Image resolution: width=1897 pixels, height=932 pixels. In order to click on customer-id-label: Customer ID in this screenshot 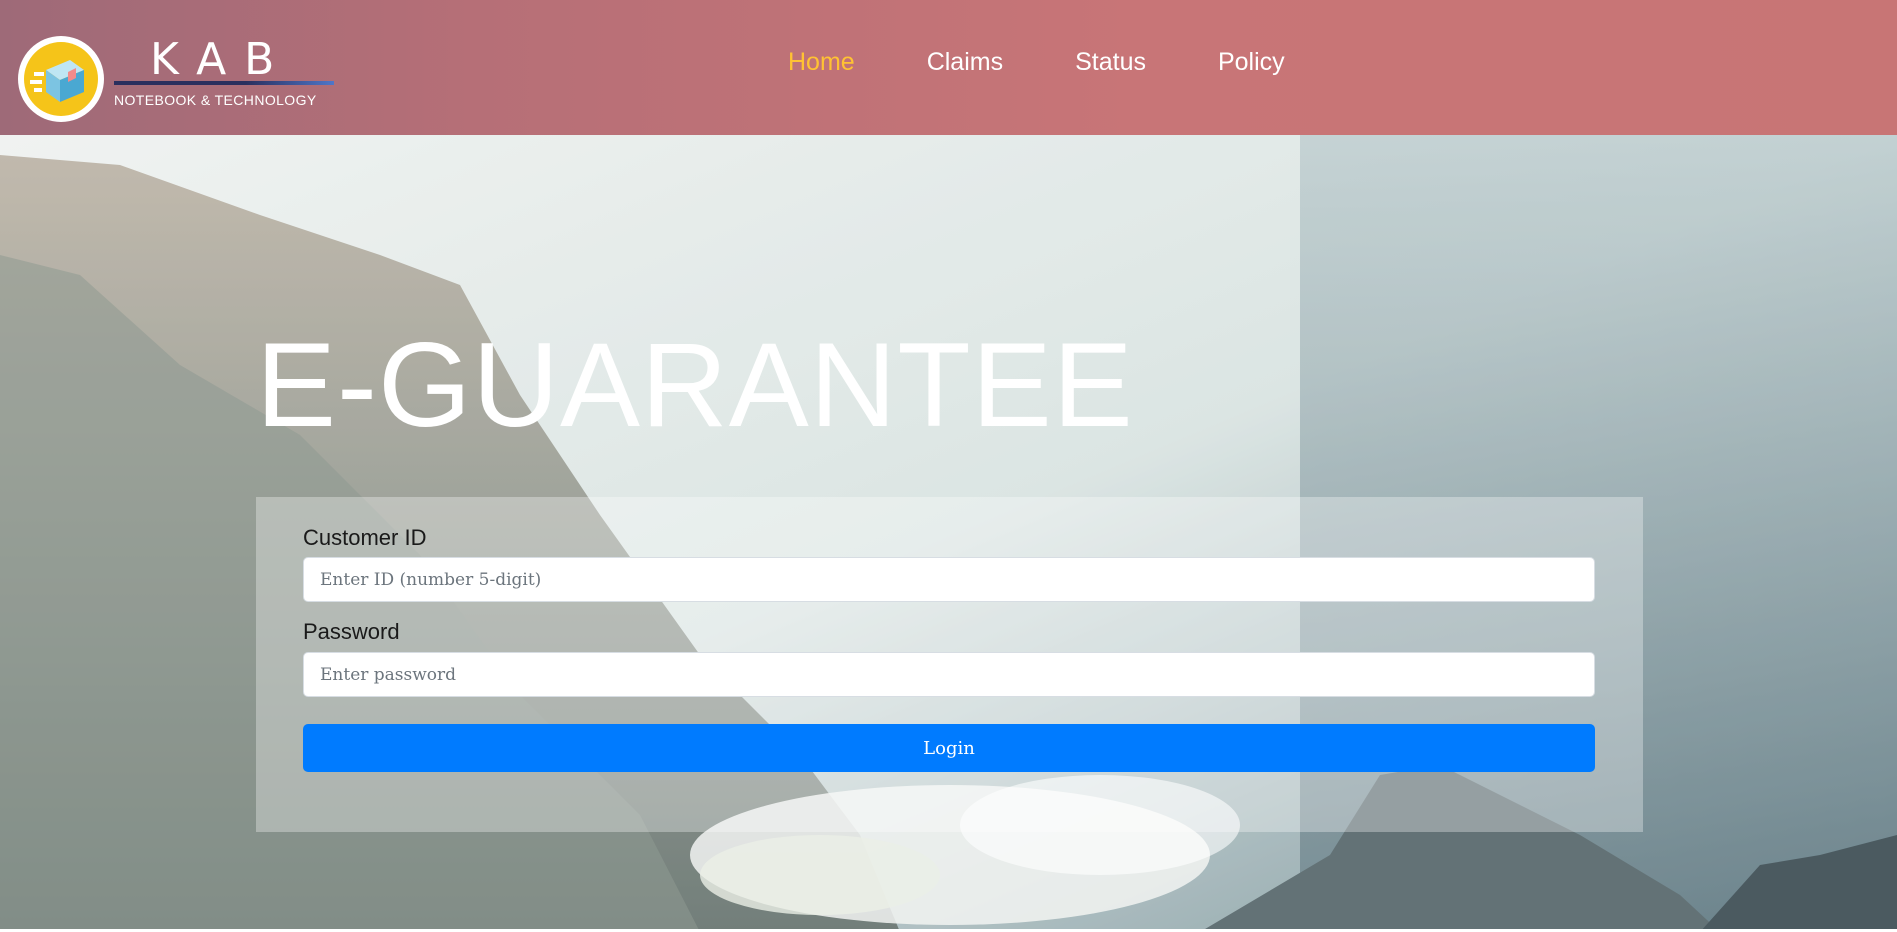, I will do `click(365, 537)`.